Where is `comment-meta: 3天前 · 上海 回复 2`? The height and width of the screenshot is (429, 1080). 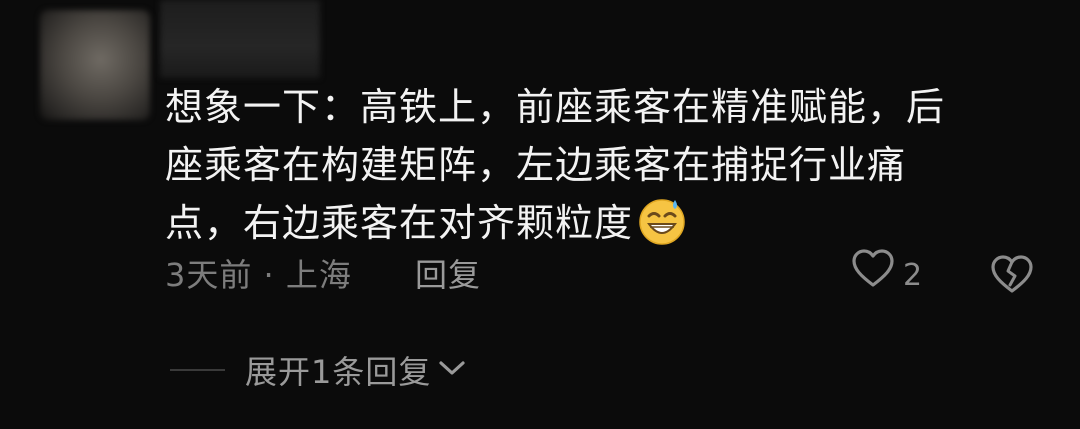 comment-meta: 3天前 · 上海 回复 2 is located at coordinates (605, 275).